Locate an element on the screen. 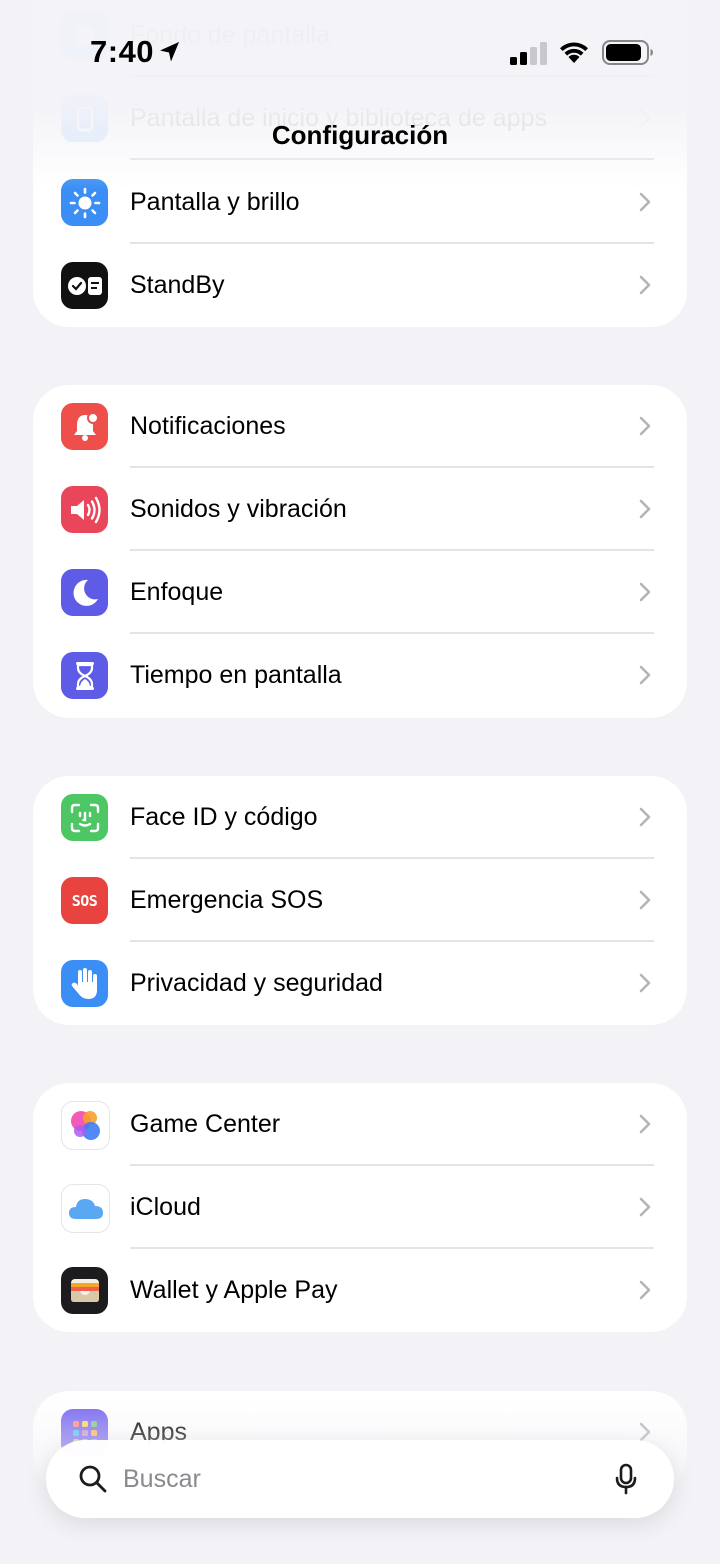 Image resolution: width=720 pixels, height=1564 pixels. settings-row-label: StandBy is located at coordinates (177, 285).